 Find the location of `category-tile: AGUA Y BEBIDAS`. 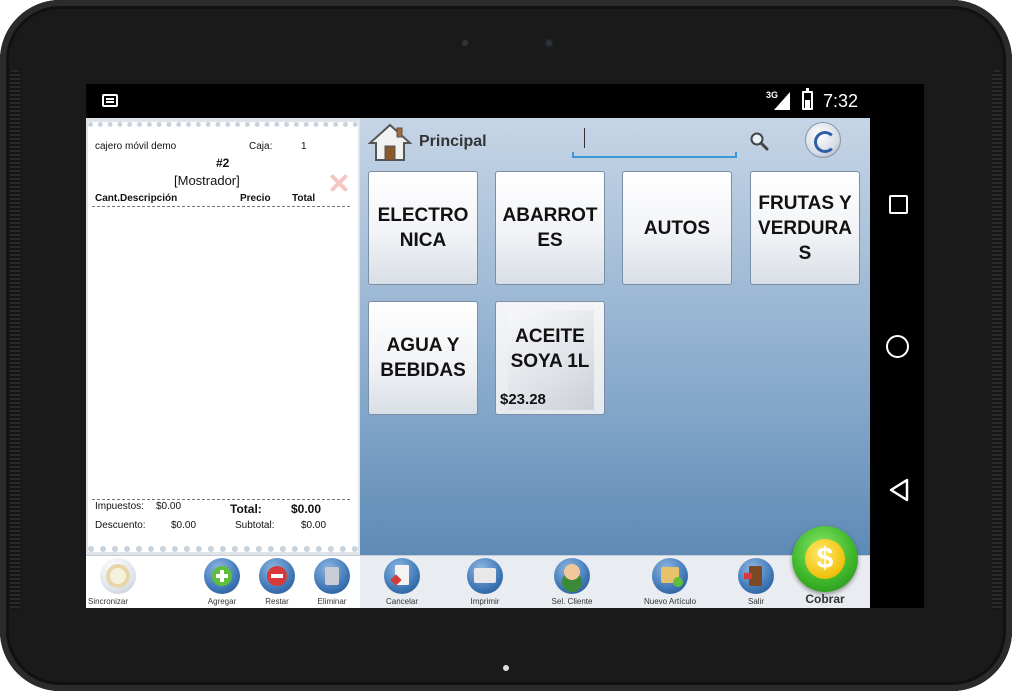

category-tile: AGUA Y BEBIDAS is located at coordinates (423, 358).